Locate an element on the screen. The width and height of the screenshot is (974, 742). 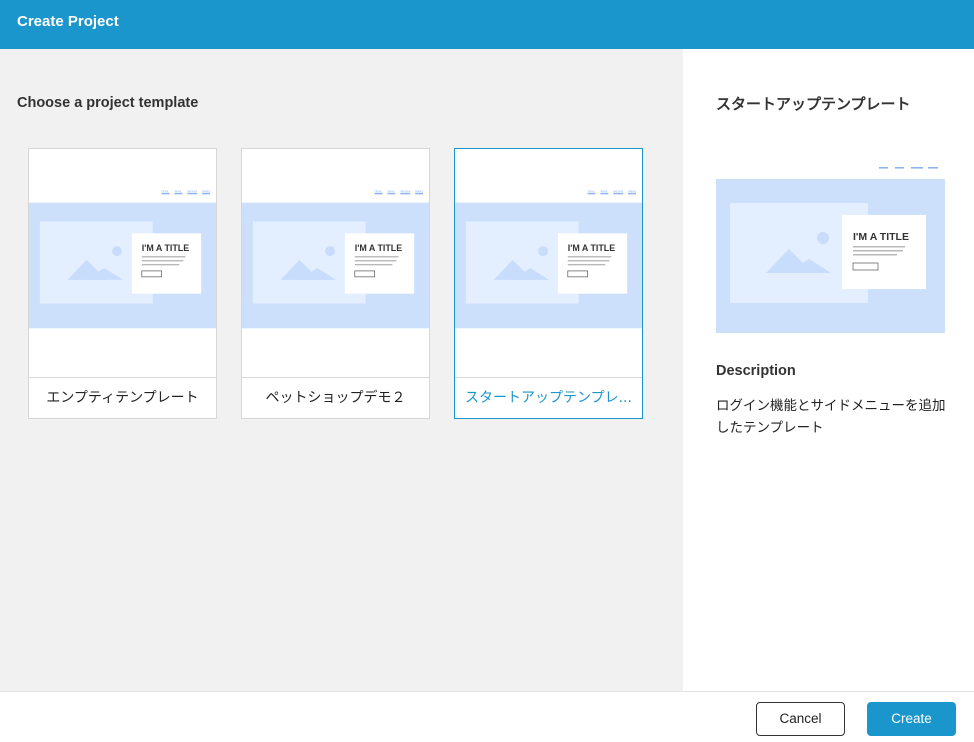
preview-title: スタートアップテンプレート is located at coordinates (813, 104).